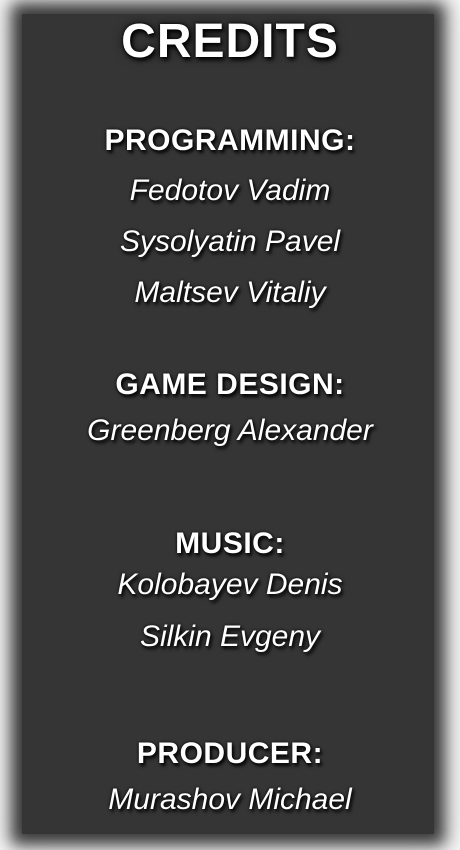  Describe the element at coordinates (230, 140) in the screenshot. I see `section-heading-programming: PROGRAMMING:` at that location.